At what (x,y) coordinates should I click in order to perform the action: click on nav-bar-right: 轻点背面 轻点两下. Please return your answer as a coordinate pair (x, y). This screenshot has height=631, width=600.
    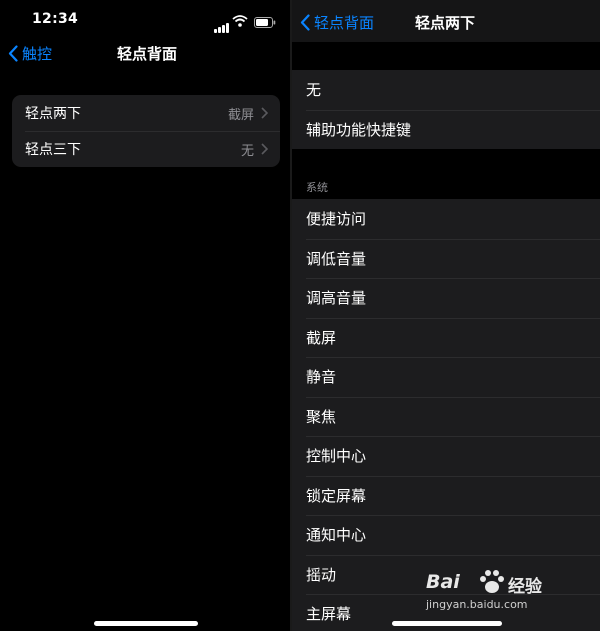
    Looking at the image, I should click on (446, 21).